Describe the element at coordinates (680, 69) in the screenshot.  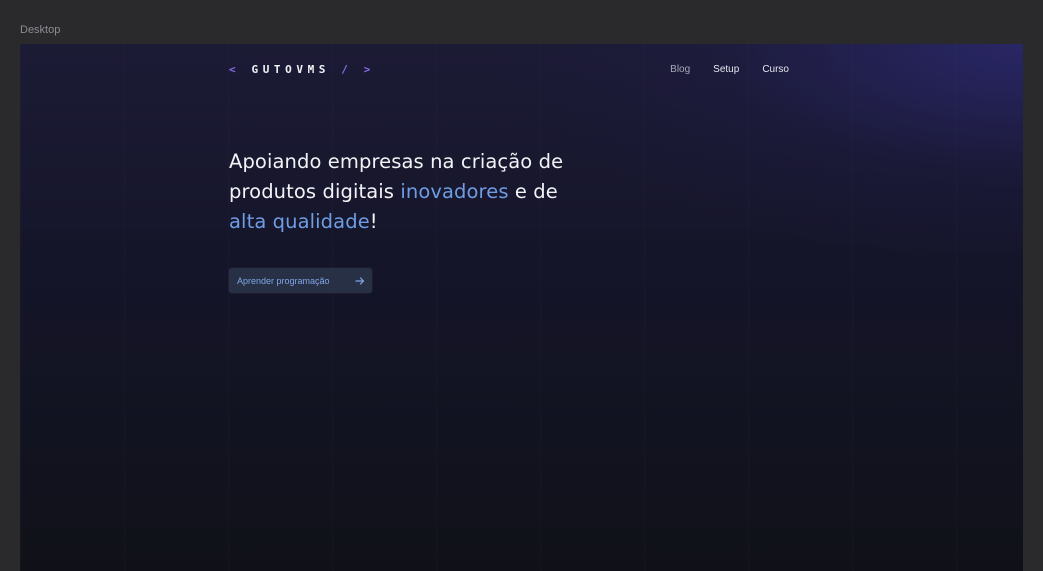
I see `nav-link-blog: Blog` at that location.